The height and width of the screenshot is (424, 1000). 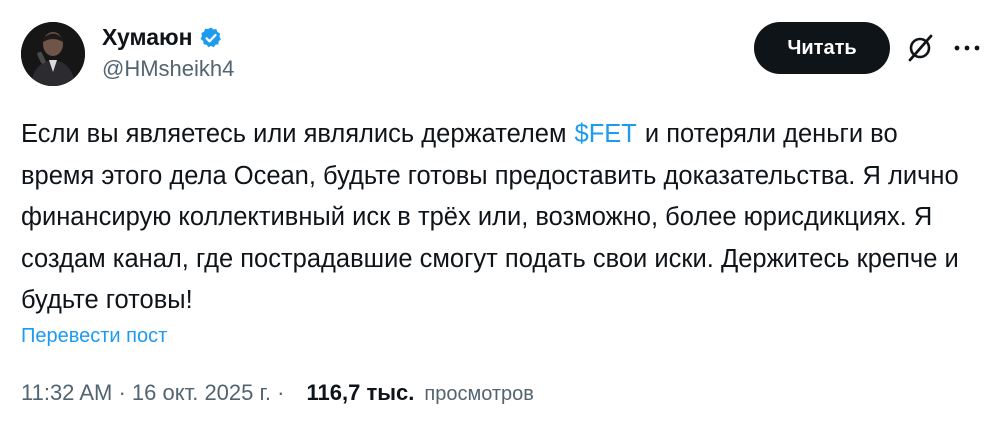 I want to click on views-label: просмотров, so click(x=479, y=394).